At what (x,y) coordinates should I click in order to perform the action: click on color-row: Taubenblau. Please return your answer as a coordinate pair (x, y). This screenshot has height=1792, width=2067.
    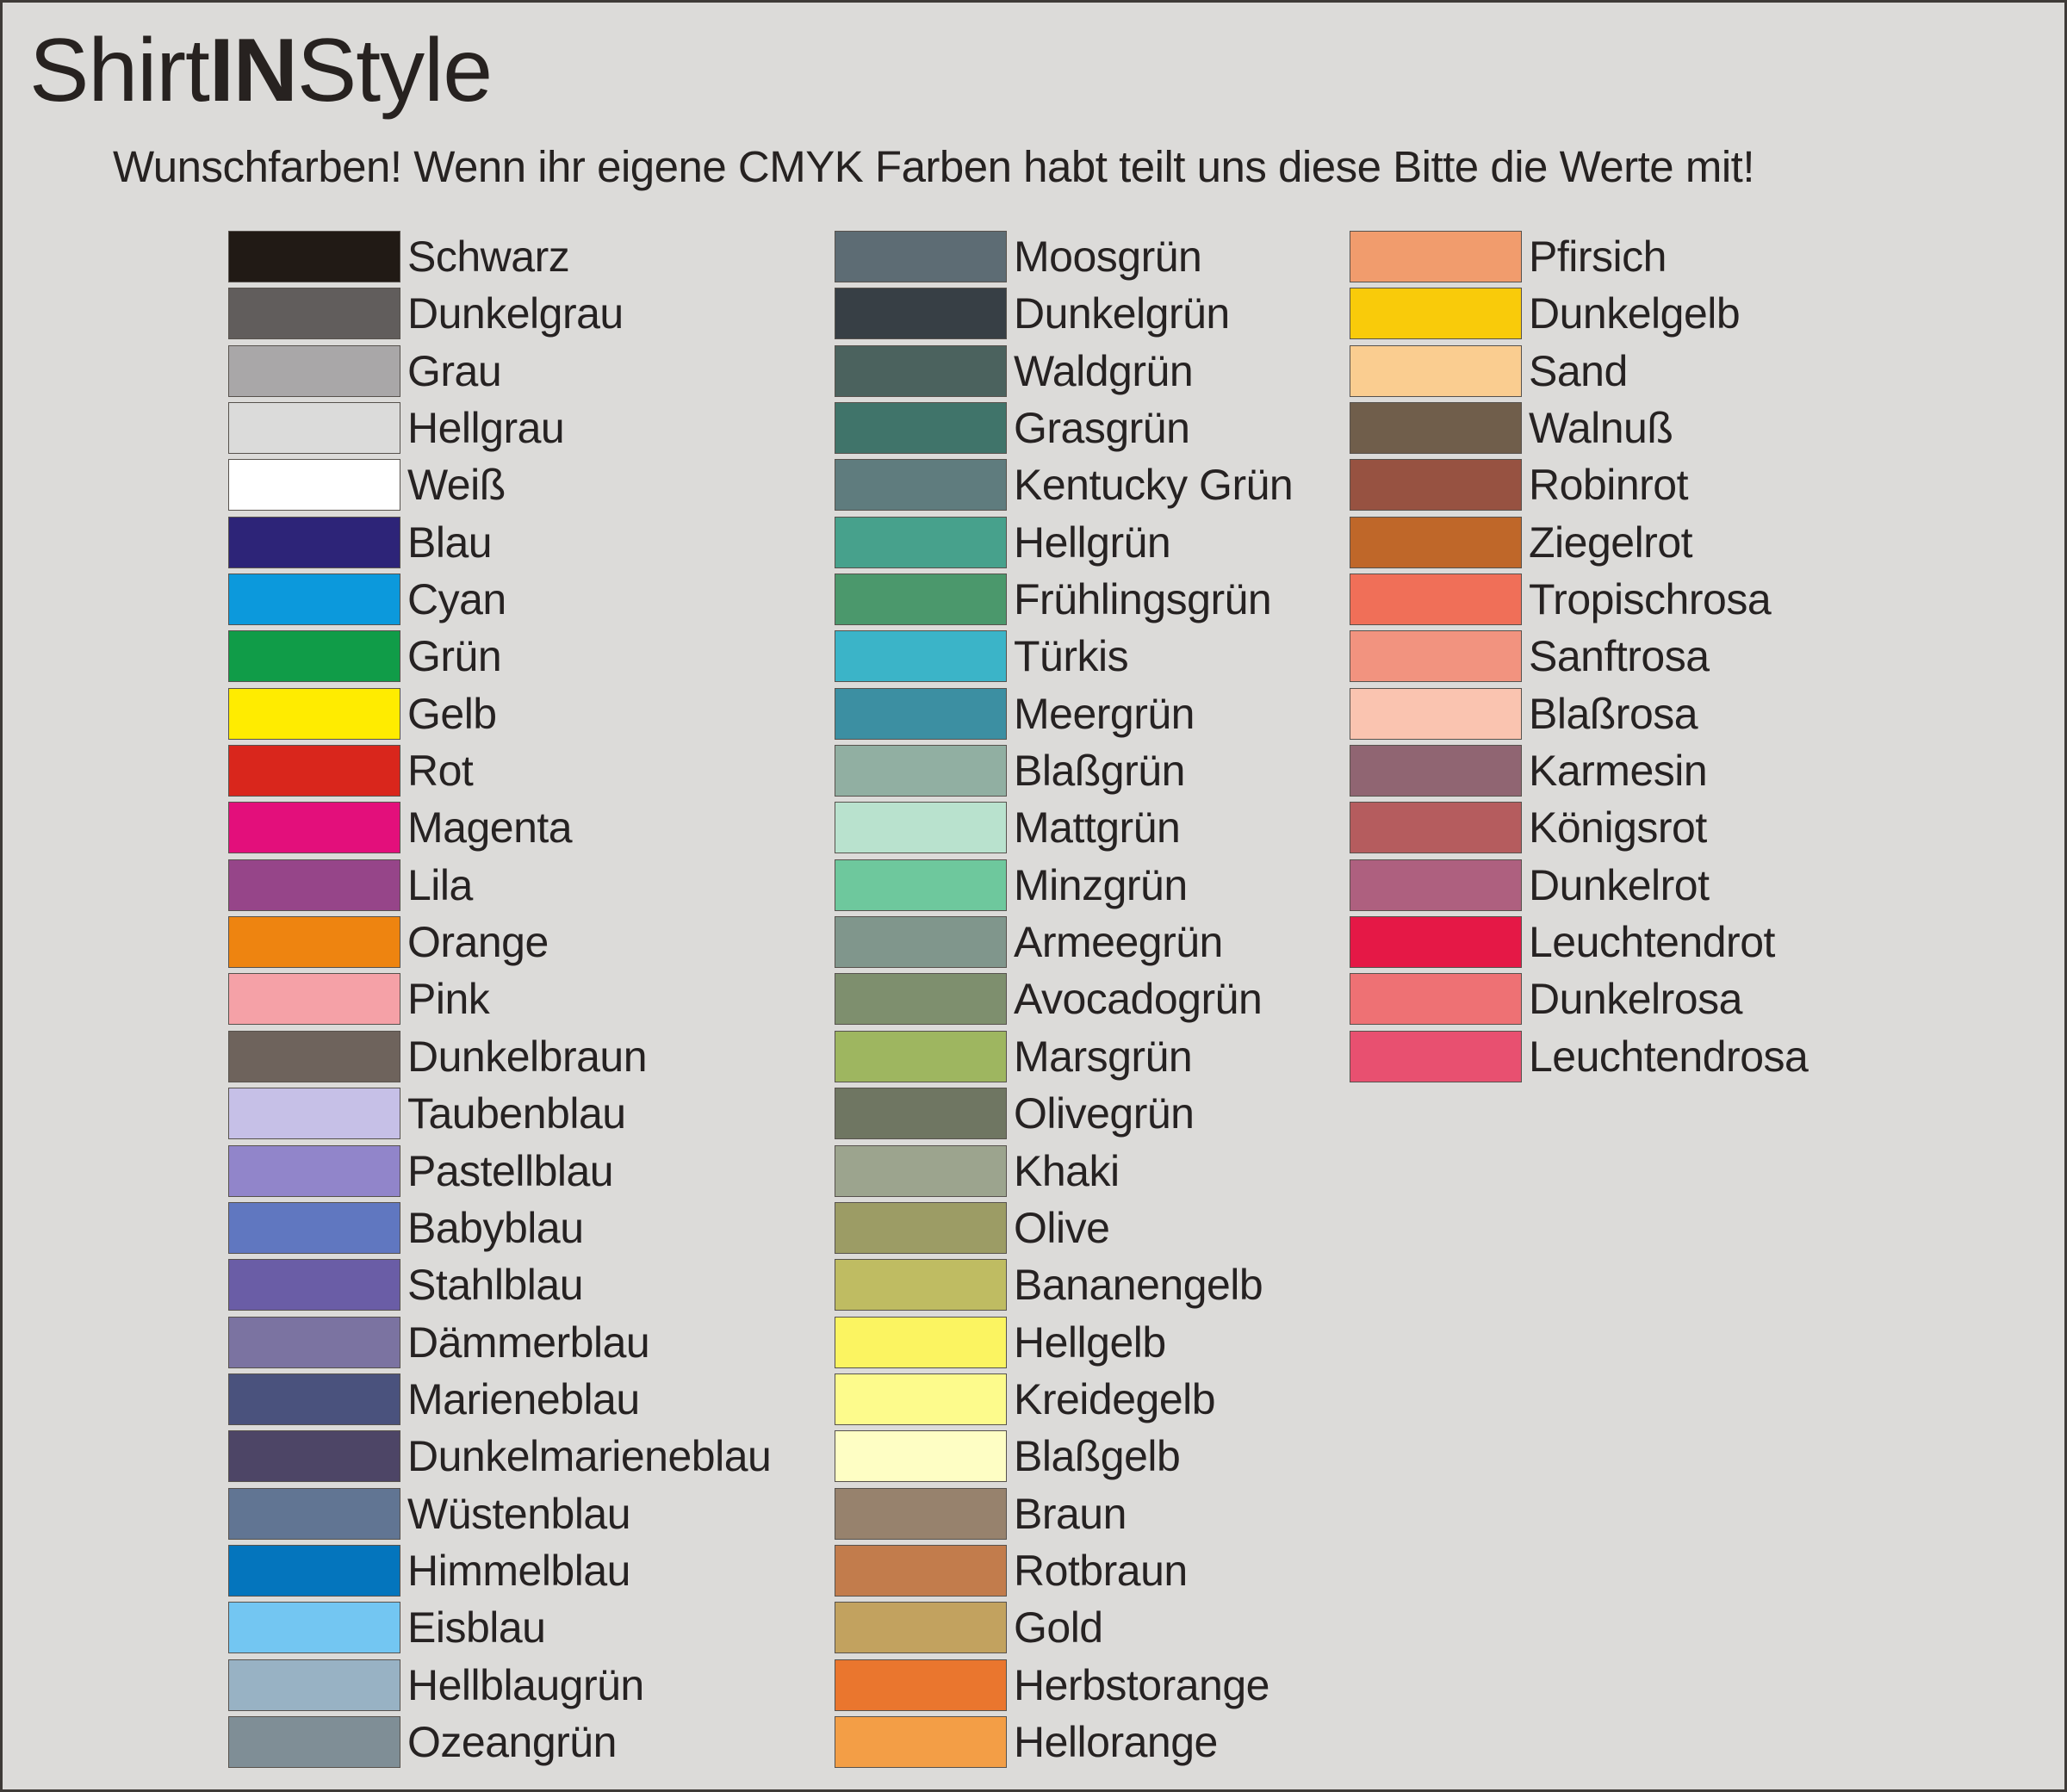
    Looking at the image, I should click on (499, 1116).